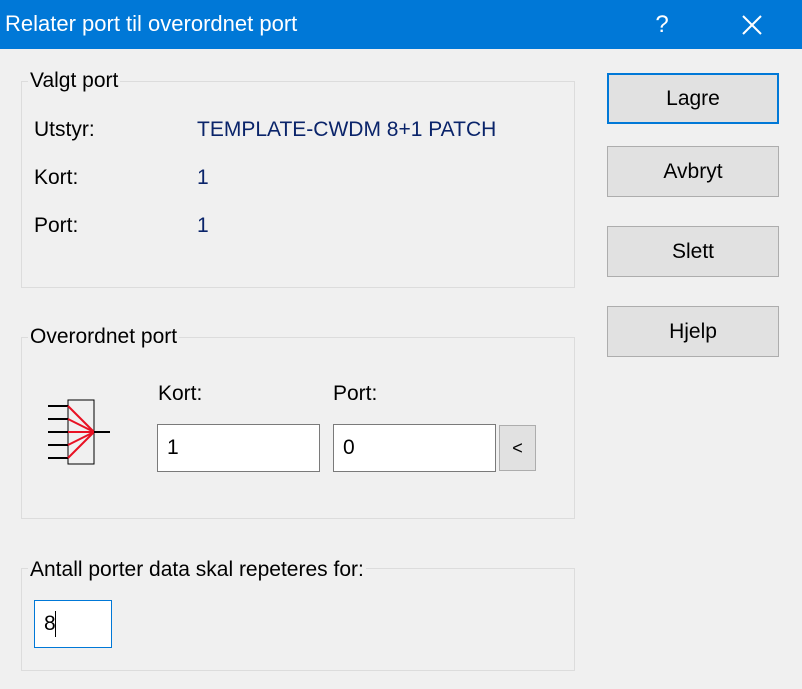 The width and height of the screenshot is (802, 689). Describe the element at coordinates (56, 225) in the screenshot. I see `selected-port-label: Port:` at that location.